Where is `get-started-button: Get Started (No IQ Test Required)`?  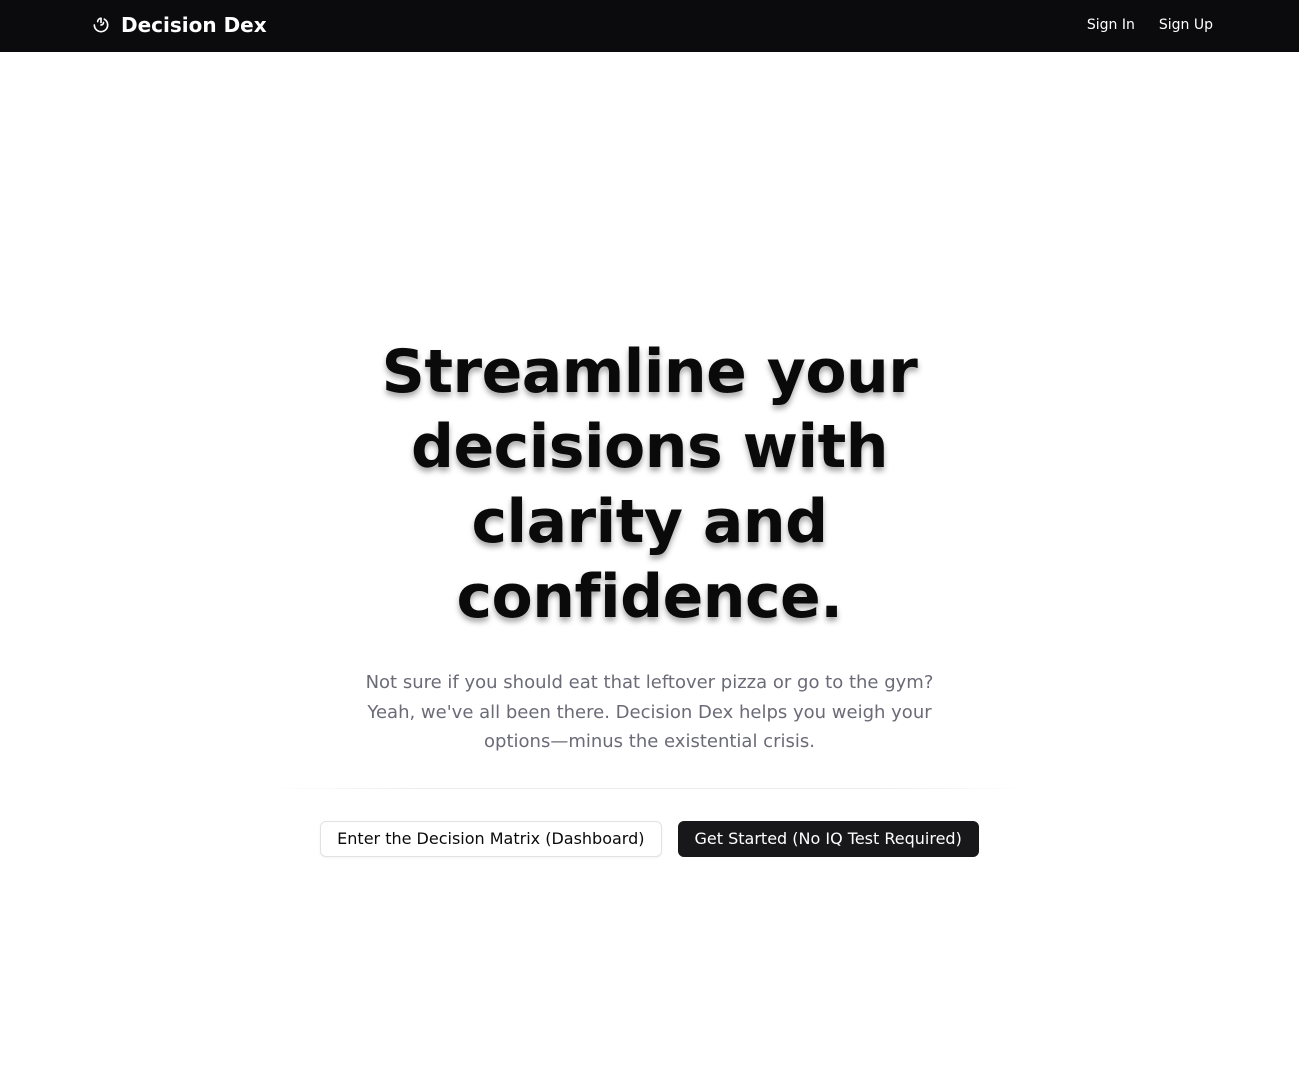
get-started-button: Get Started (No IQ Test Required) is located at coordinates (828, 838).